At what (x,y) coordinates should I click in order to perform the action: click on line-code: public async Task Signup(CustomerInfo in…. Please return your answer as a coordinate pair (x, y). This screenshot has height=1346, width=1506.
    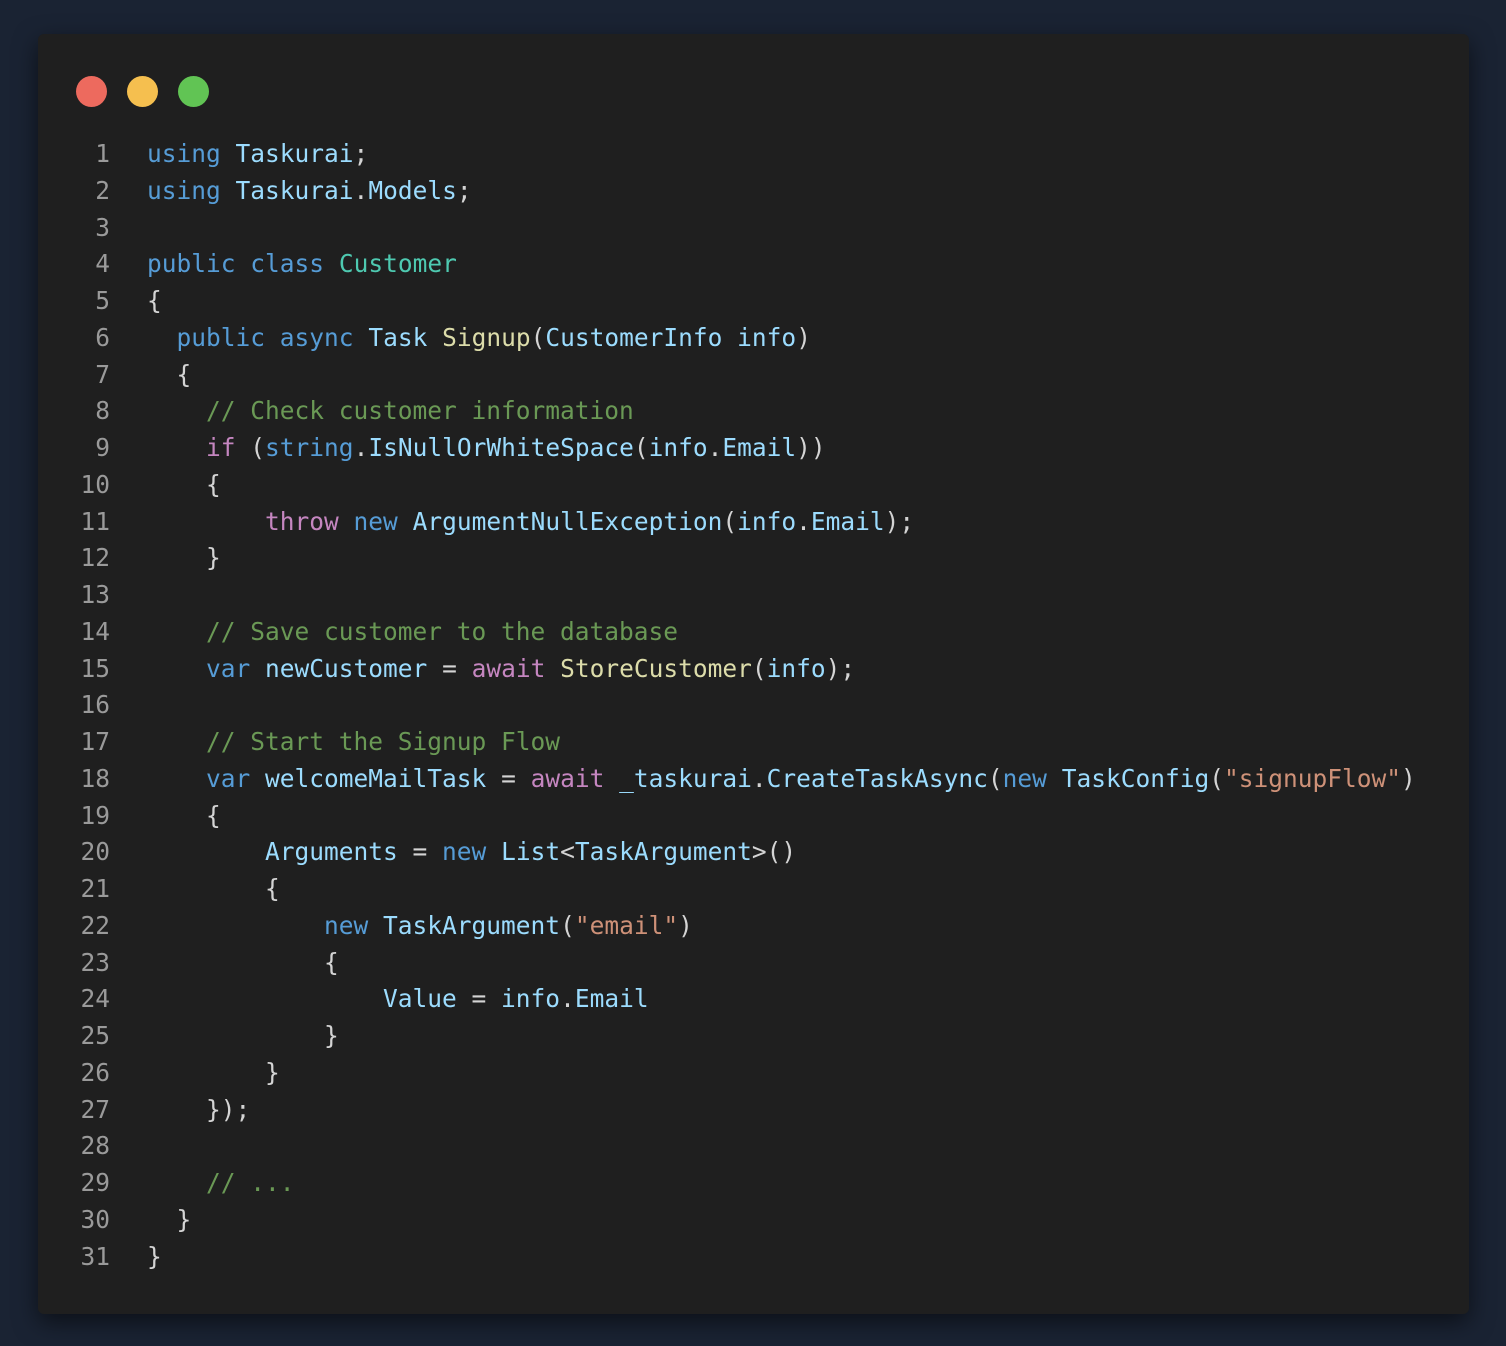
    Looking at the image, I should click on (479, 338).